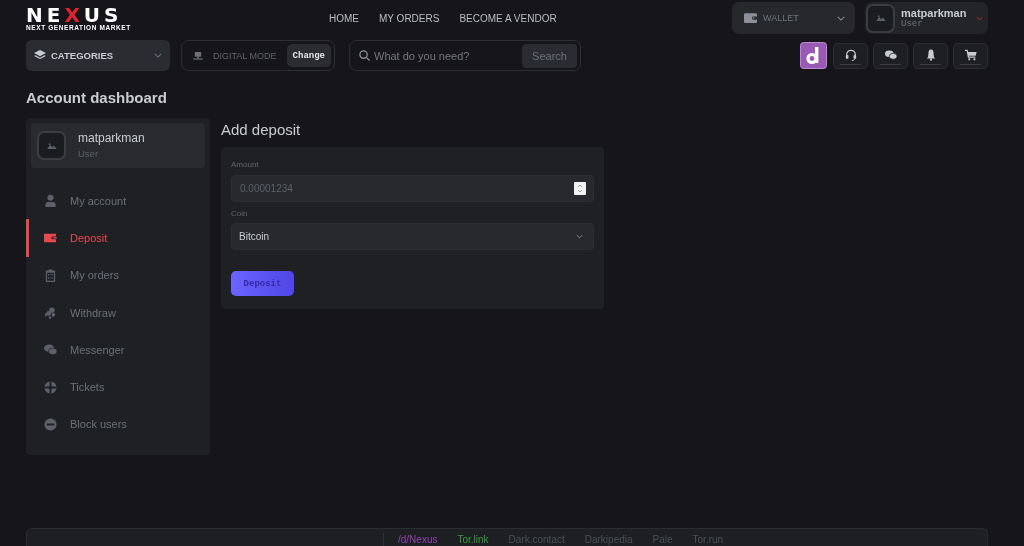 Image resolution: width=1024 pixels, height=546 pixels. What do you see at coordinates (82, 15) in the screenshot?
I see `logo-wordmark: NE X US` at bounding box center [82, 15].